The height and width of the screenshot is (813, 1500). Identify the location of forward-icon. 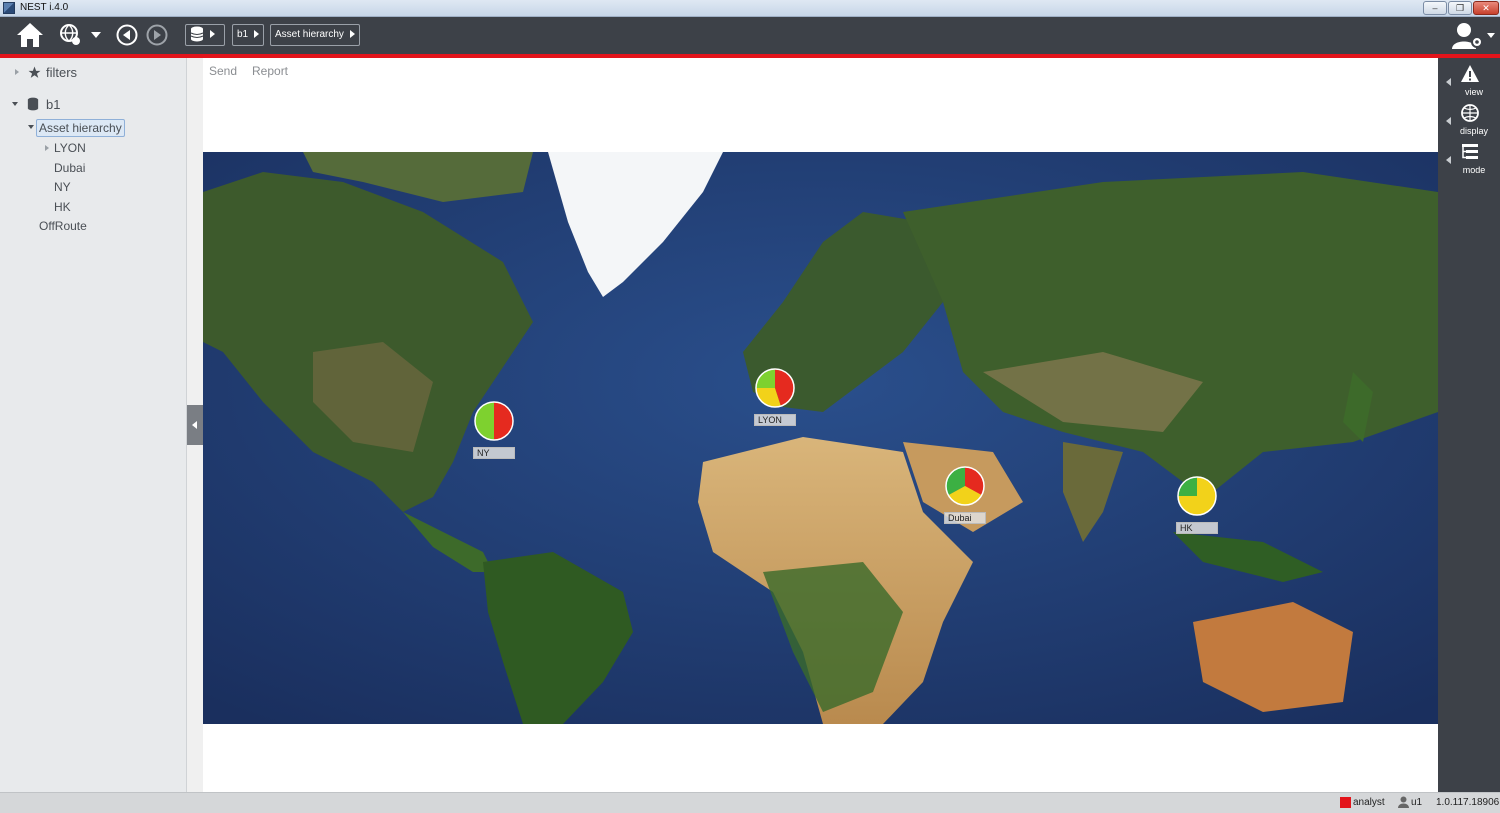
(157, 35).